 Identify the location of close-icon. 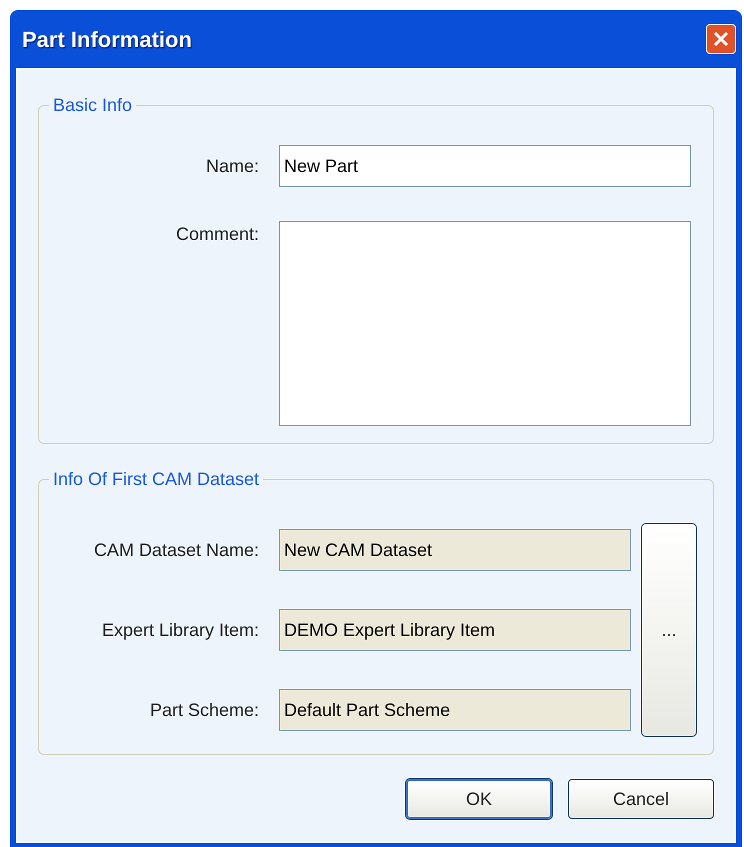
(721, 39).